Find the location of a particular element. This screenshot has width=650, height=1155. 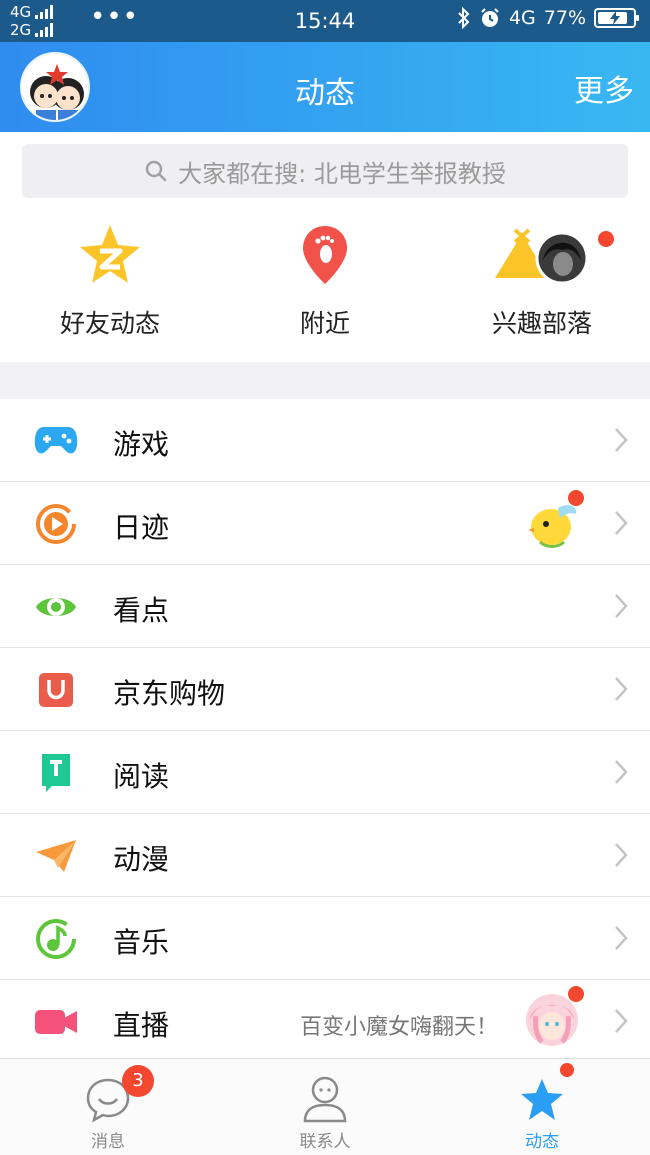

bottom-tab-bar: 3 消息 联系人 动态 is located at coordinates (325, 1106).